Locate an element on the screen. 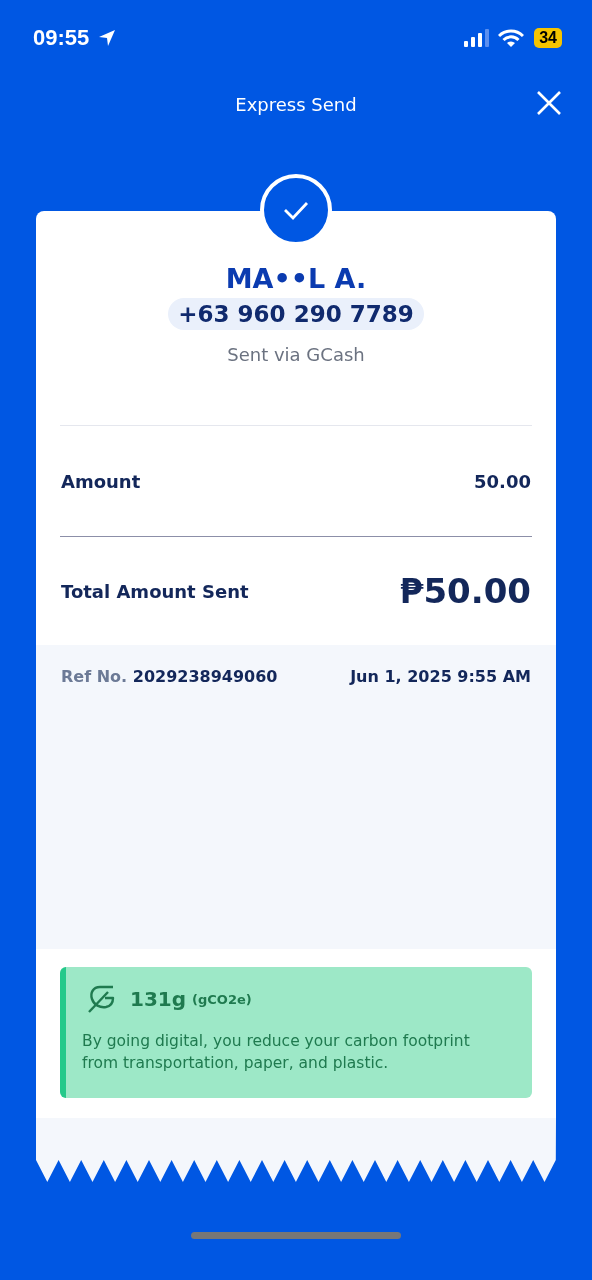  eco-message: By going digital, you reduce your carbon footprint from transportation, paper, and plastic. is located at coordinates (276, 1052).